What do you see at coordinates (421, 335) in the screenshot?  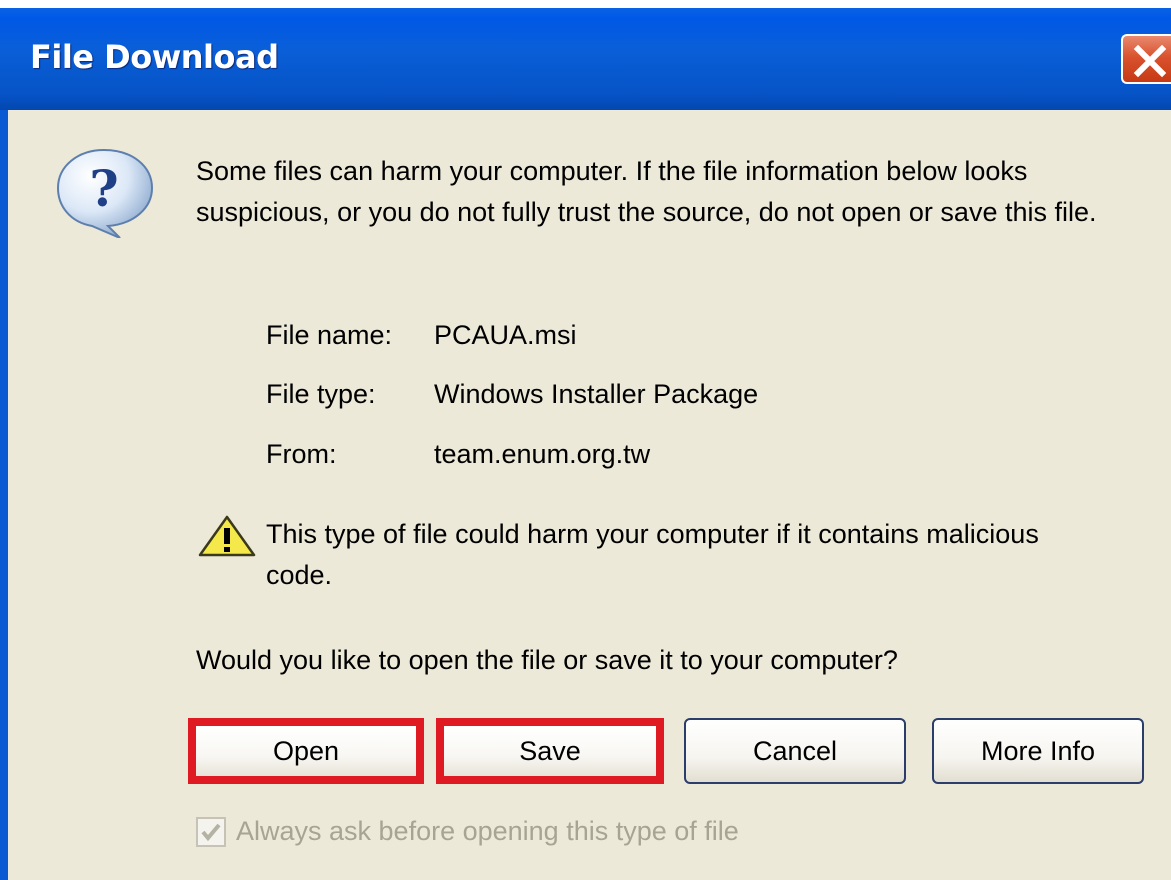 I see `file-name-row: File name: PCAUA.msi` at bounding box center [421, 335].